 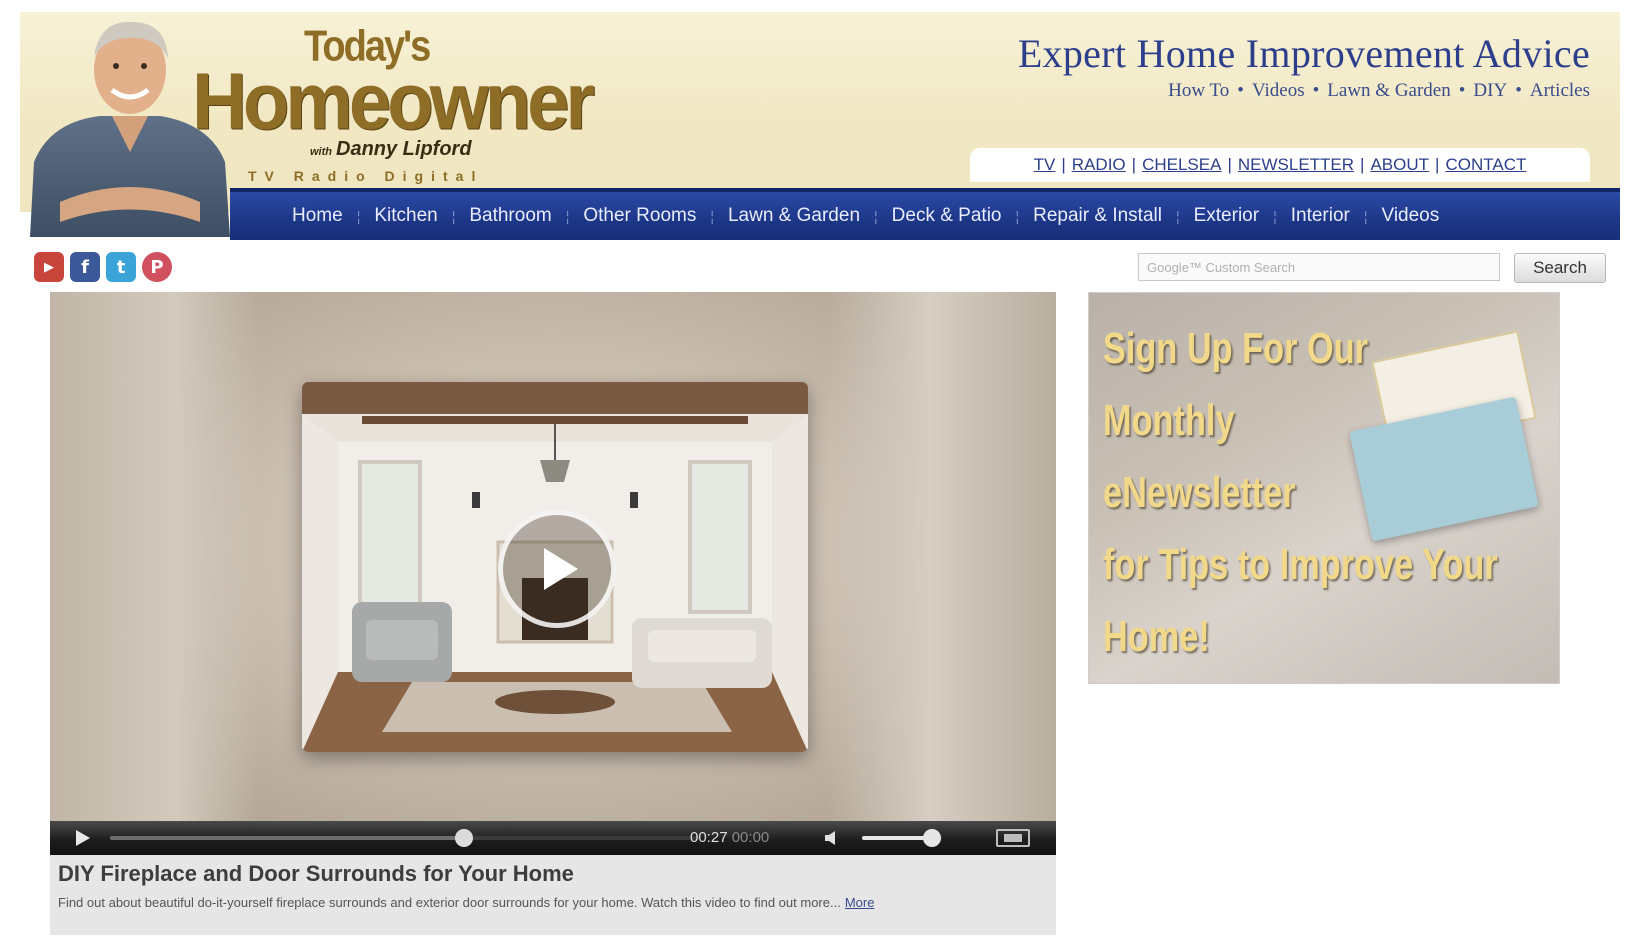 I want to click on nav-item-kitchen: Kitchen, so click(x=405, y=216).